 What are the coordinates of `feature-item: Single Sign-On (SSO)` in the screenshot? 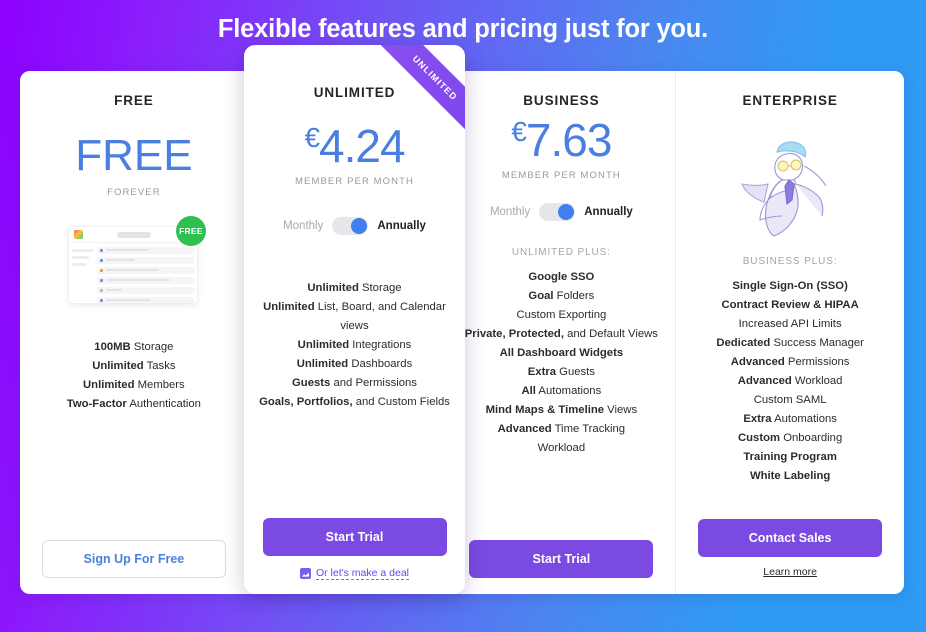 It's located at (790, 285).